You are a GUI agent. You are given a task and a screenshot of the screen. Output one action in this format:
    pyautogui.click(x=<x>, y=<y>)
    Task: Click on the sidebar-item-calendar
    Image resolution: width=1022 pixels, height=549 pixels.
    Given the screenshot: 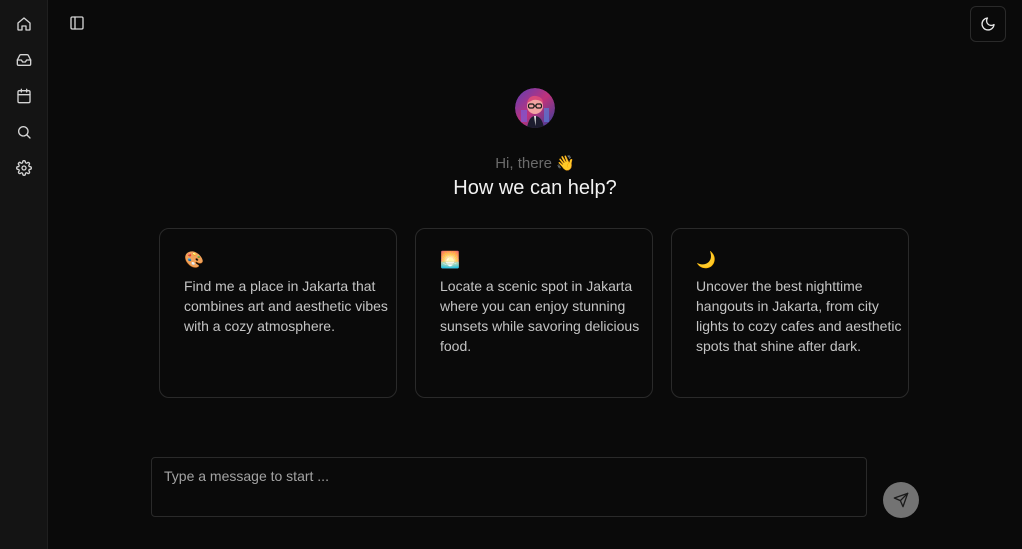 What is the action you would take?
    pyautogui.click(x=24, y=96)
    